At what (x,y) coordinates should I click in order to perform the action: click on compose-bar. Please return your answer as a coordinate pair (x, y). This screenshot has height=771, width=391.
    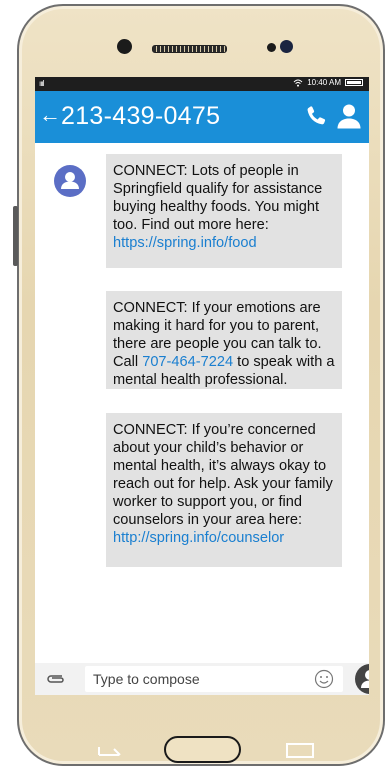
    Looking at the image, I should click on (202, 679).